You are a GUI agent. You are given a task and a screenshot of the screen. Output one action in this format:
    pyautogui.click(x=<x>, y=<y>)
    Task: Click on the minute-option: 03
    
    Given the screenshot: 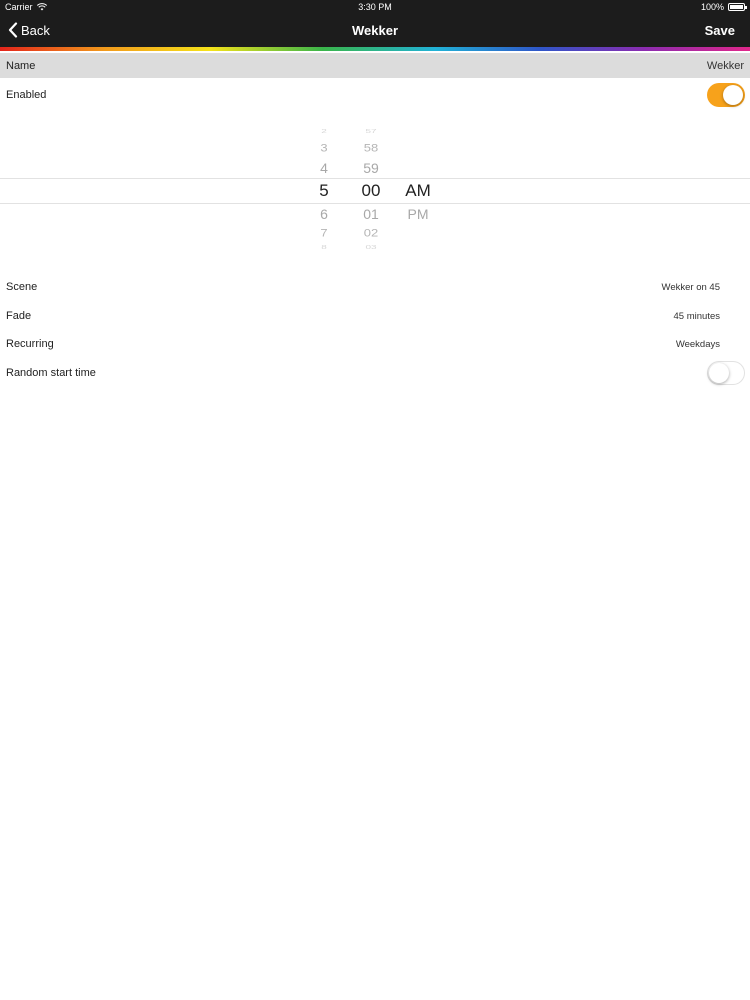 What is the action you would take?
    pyautogui.click(x=371, y=247)
    